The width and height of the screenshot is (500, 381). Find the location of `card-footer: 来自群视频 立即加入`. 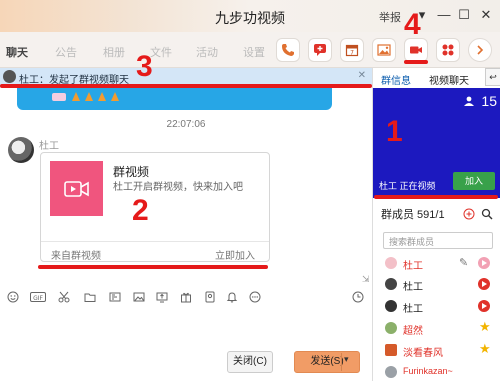

card-footer: 来自群视频 立即加入 is located at coordinates (155, 251).